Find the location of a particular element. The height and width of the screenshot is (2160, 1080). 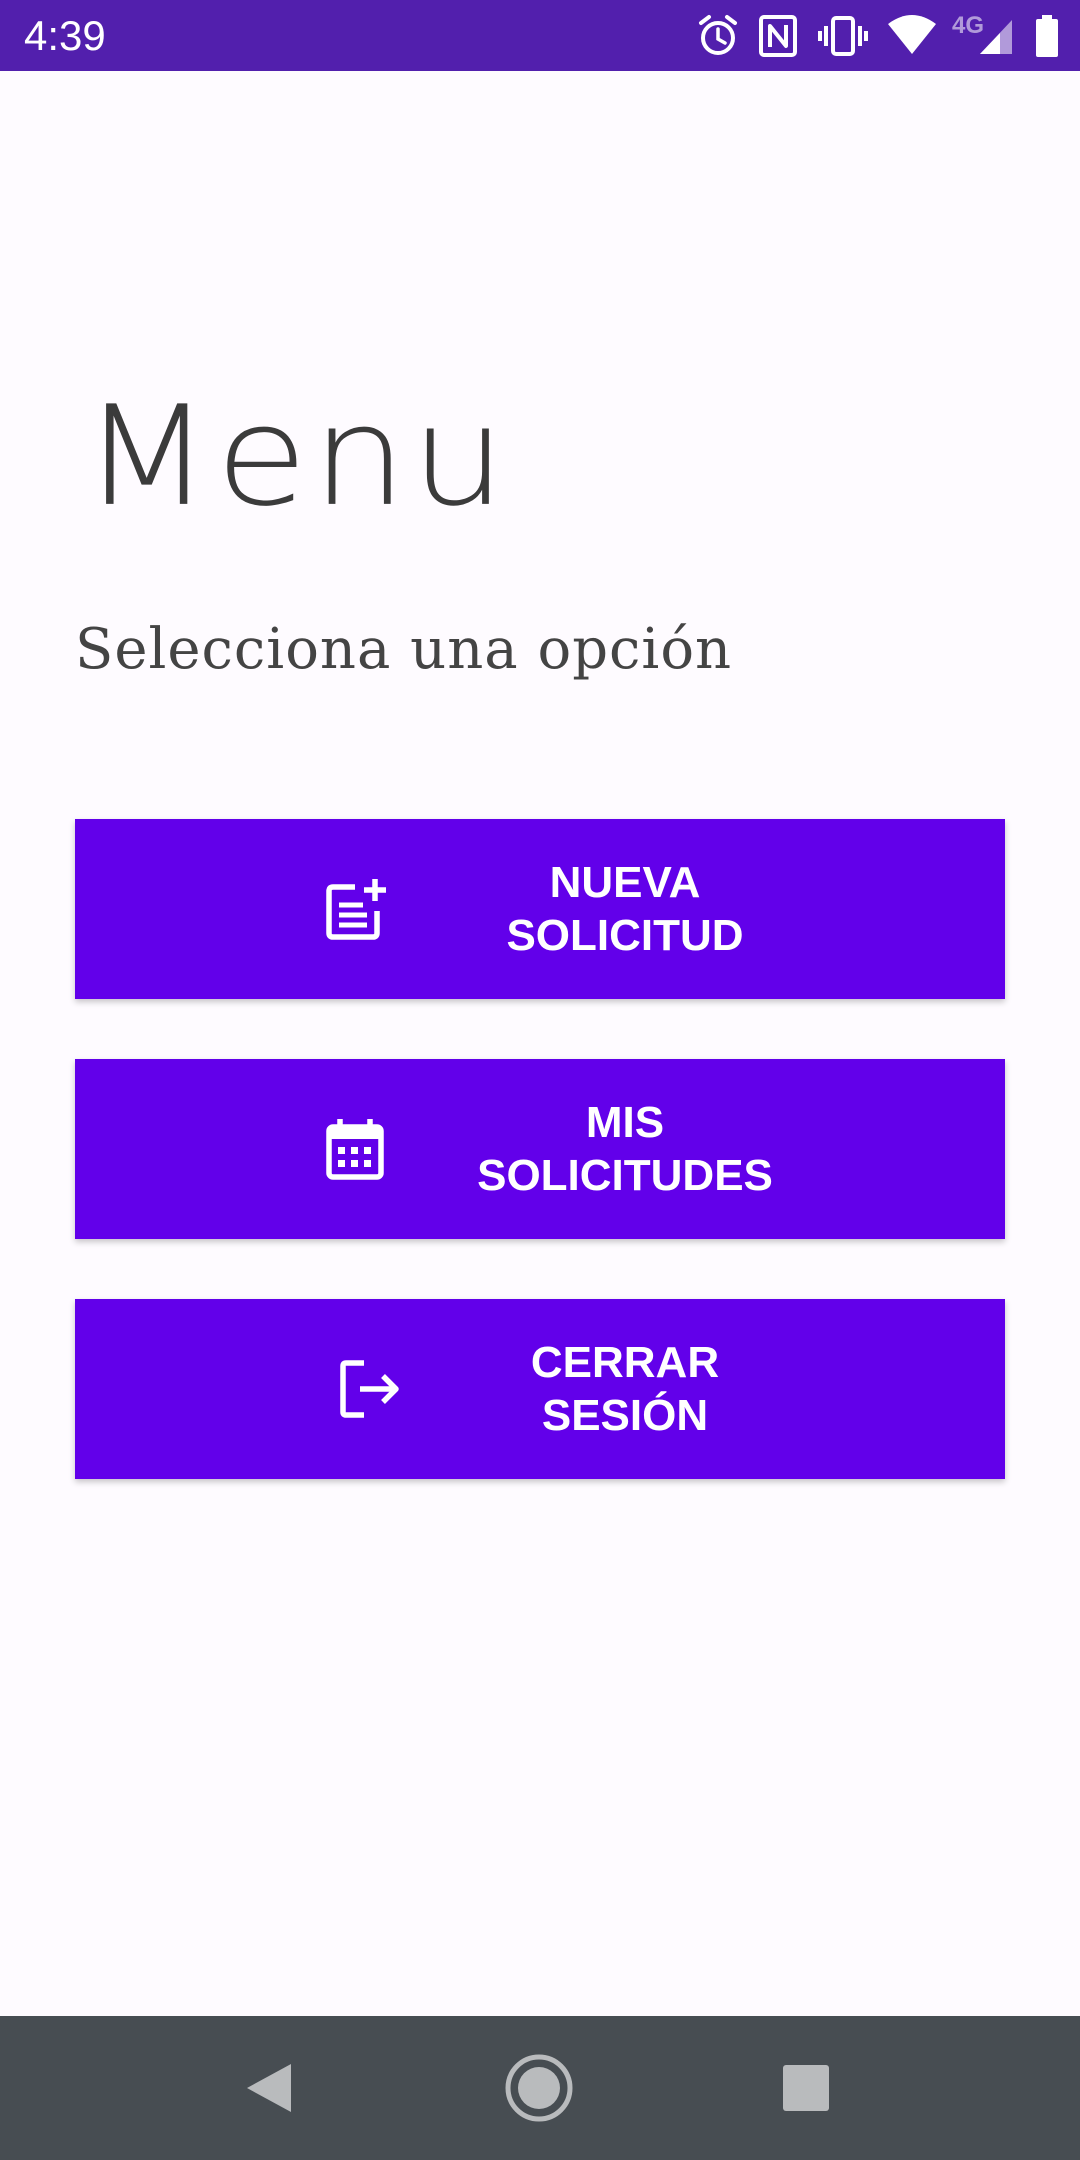

recents-button is located at coordinates (806, 2088).